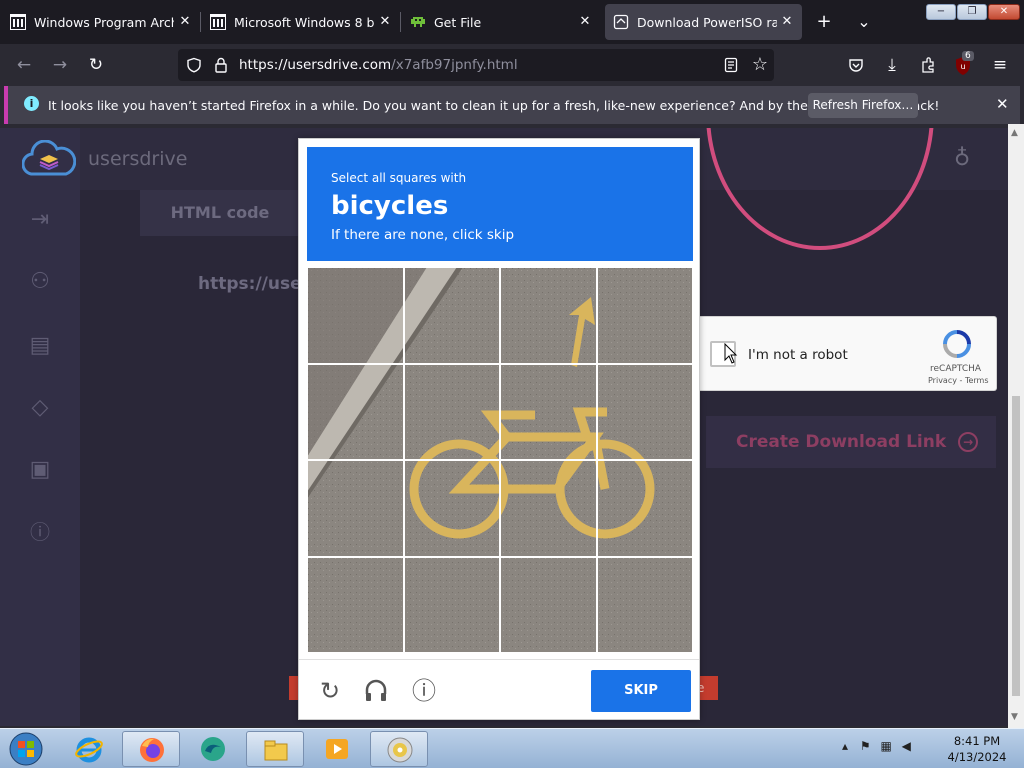  What do you see at coordinates (458, 22) in the screenshot?
I see `tab-title: Get File` at bounding box center [458, 22].